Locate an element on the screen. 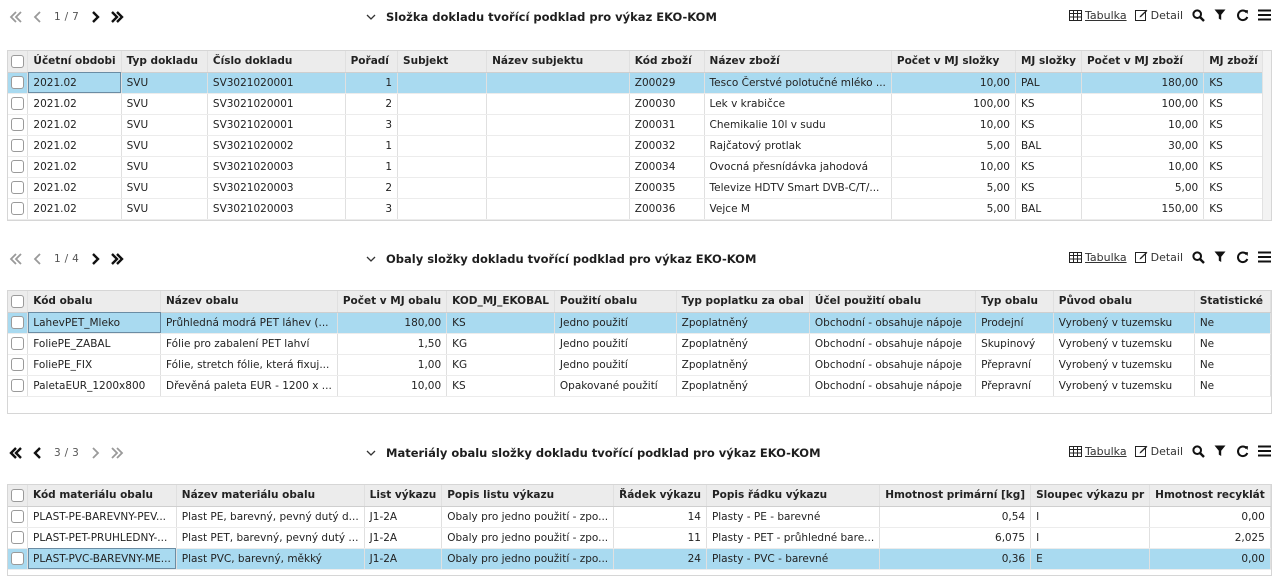 The height and width of the screenshot is (578, 1279). view-detail-button: Detail is located at coordinates (1158, 15).